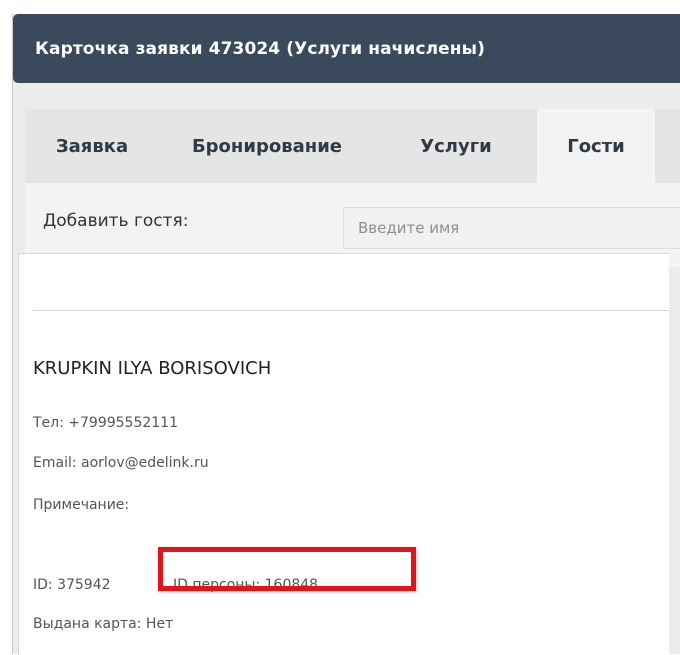 The width and height of the screenshot is (680, 655). What do you see at coordinates (511, 228) in the screenshot?
I see `guest-name-input` at bounding box center [511, 228].